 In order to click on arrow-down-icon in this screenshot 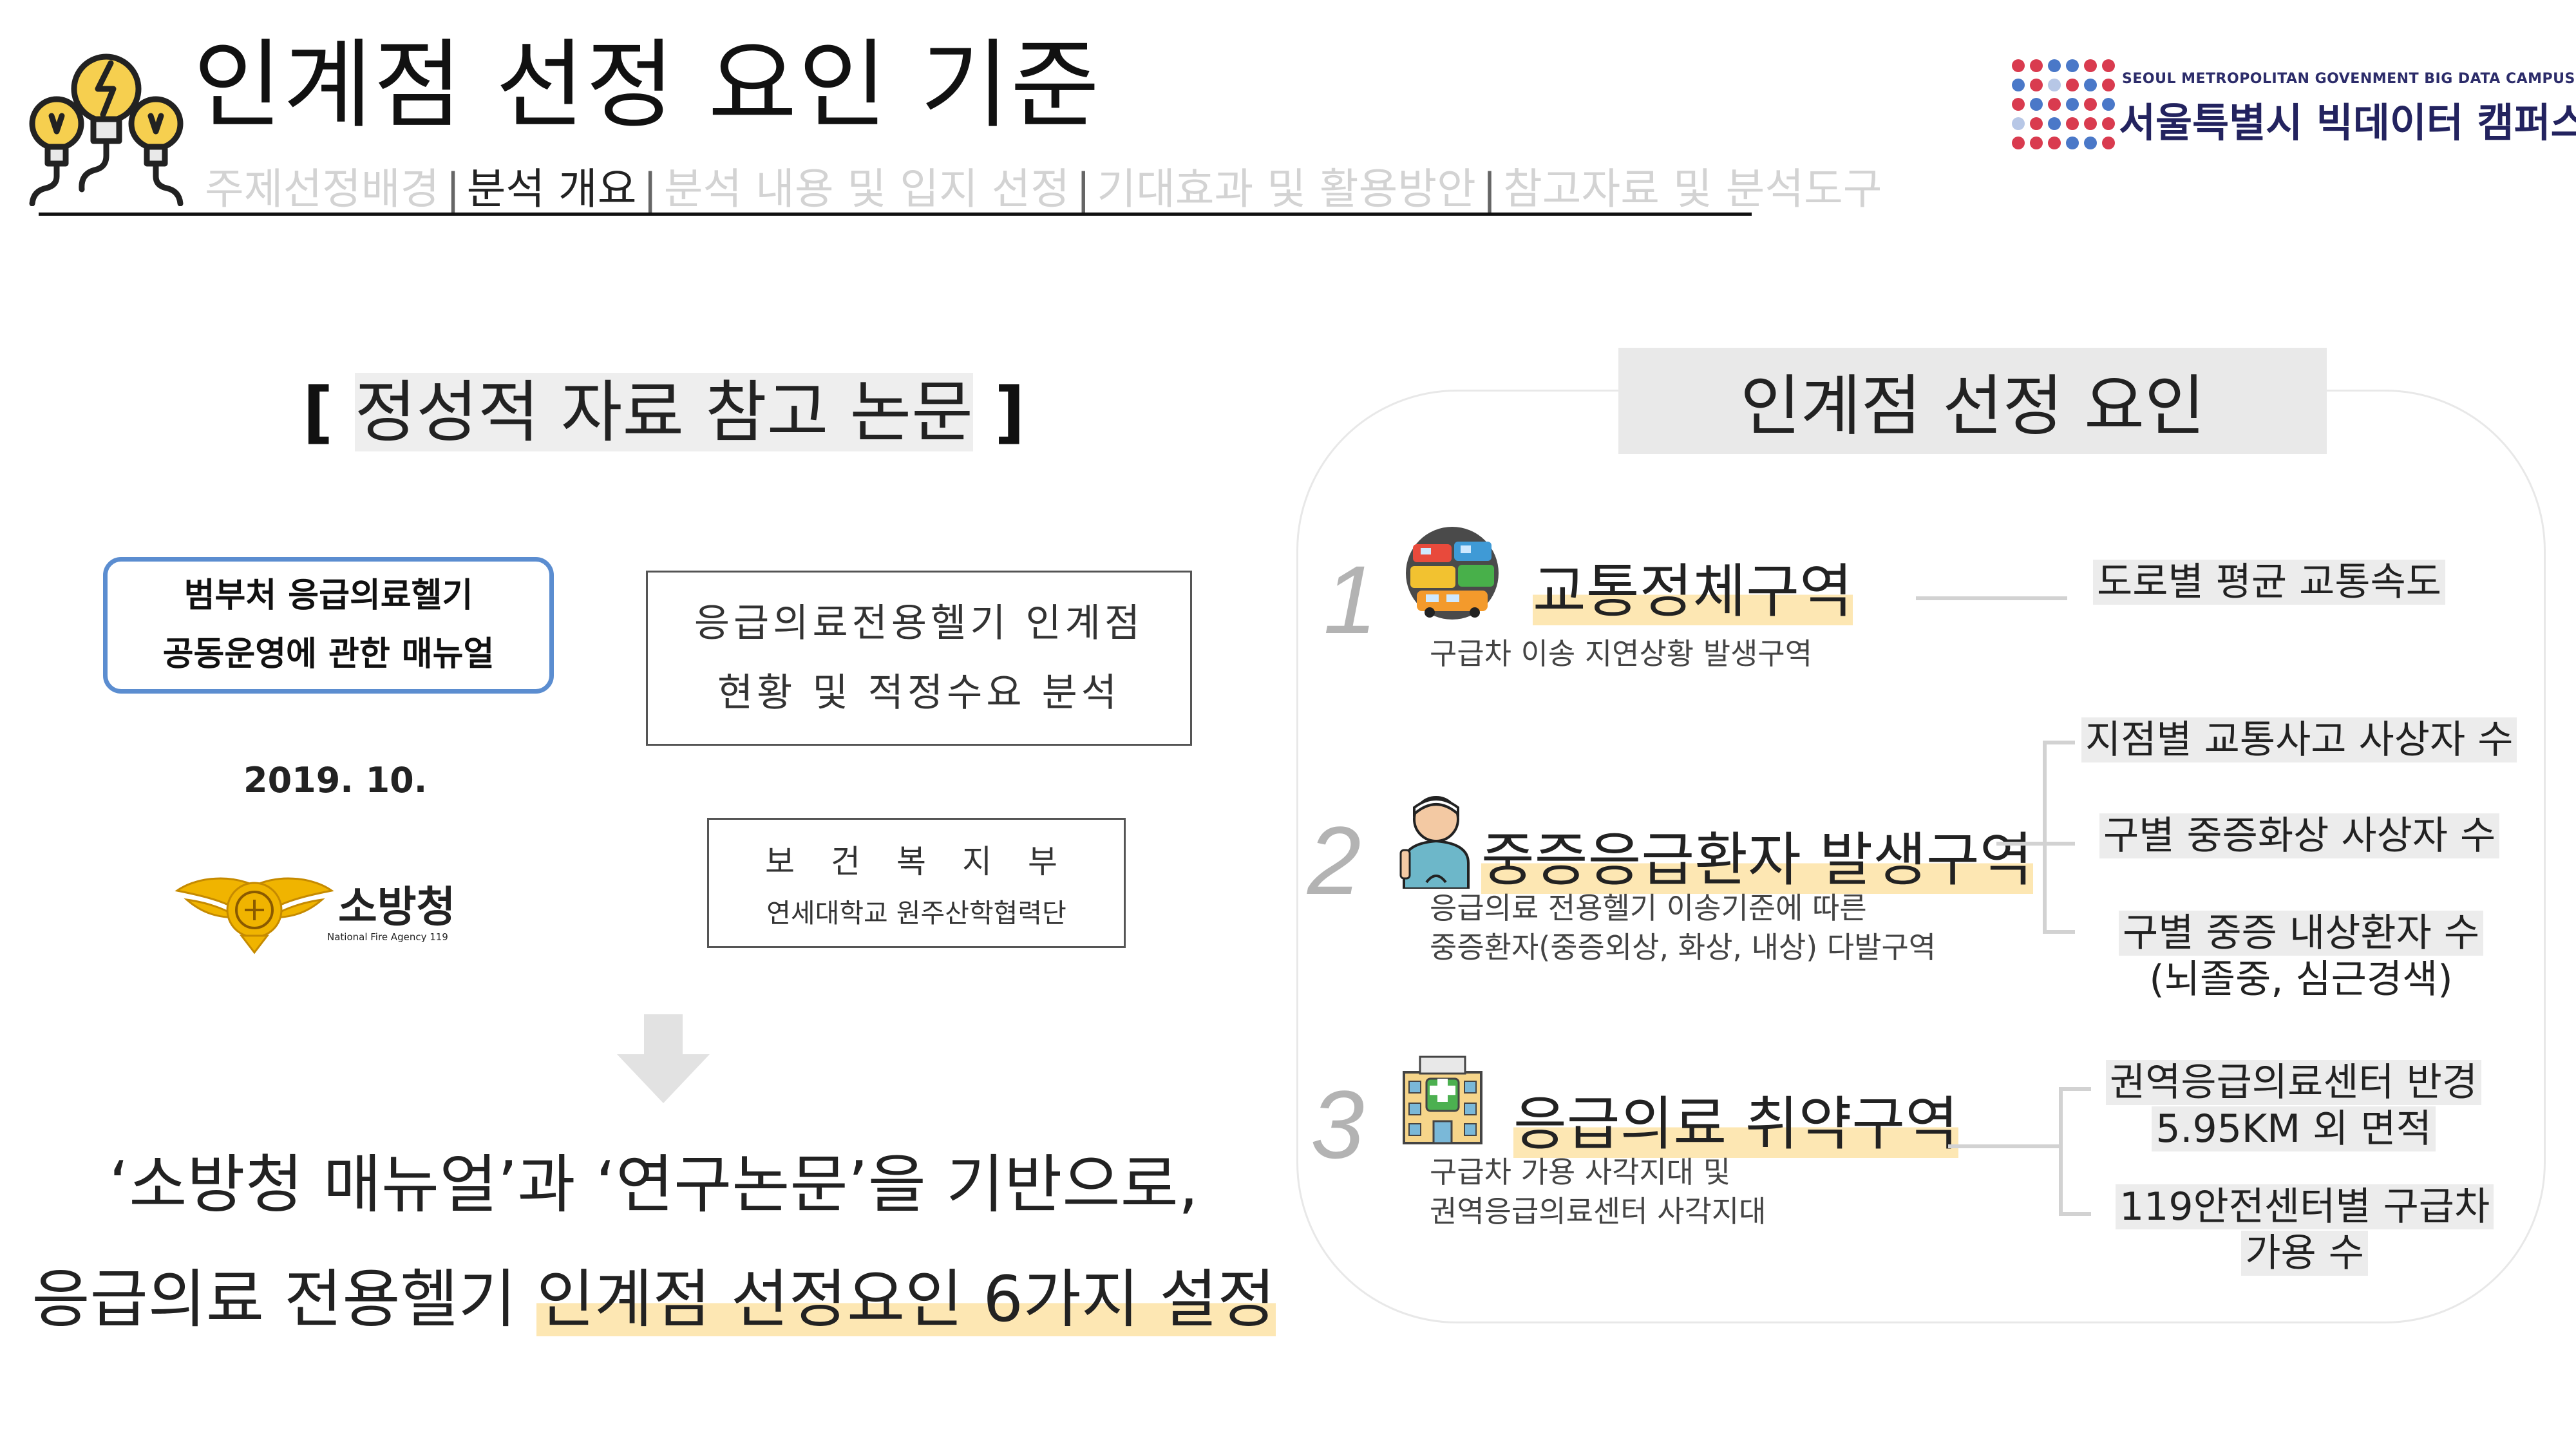, I will do `click(663, 1059)`.